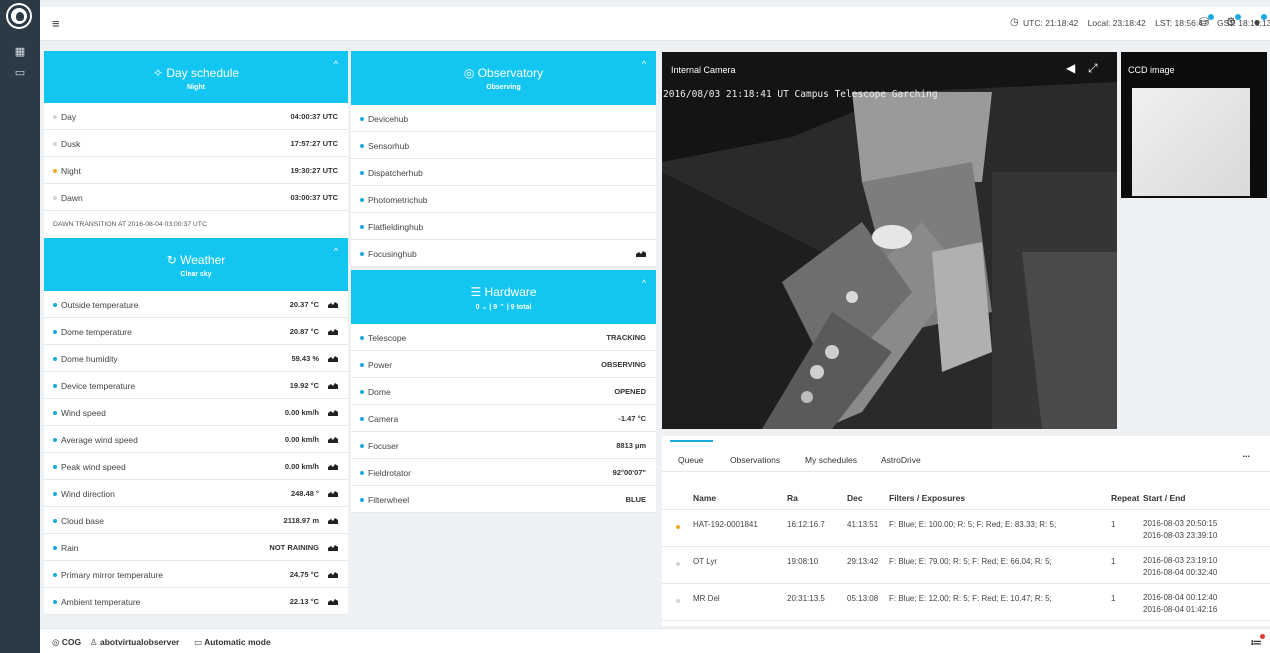 The width and height of the screenshot is (1270, 653). I want to click on calendar-icon: ▭, so click(20, 73).